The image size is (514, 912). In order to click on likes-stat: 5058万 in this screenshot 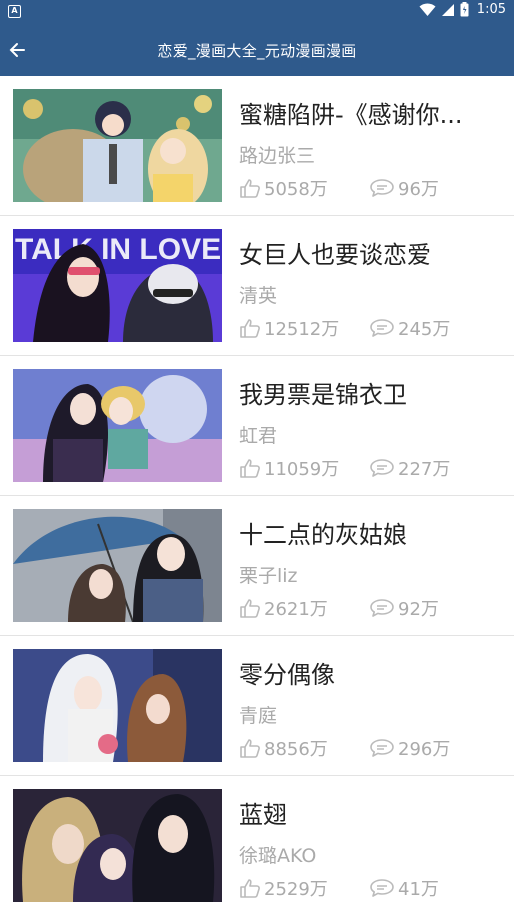, I will do `click(304, 188)`.